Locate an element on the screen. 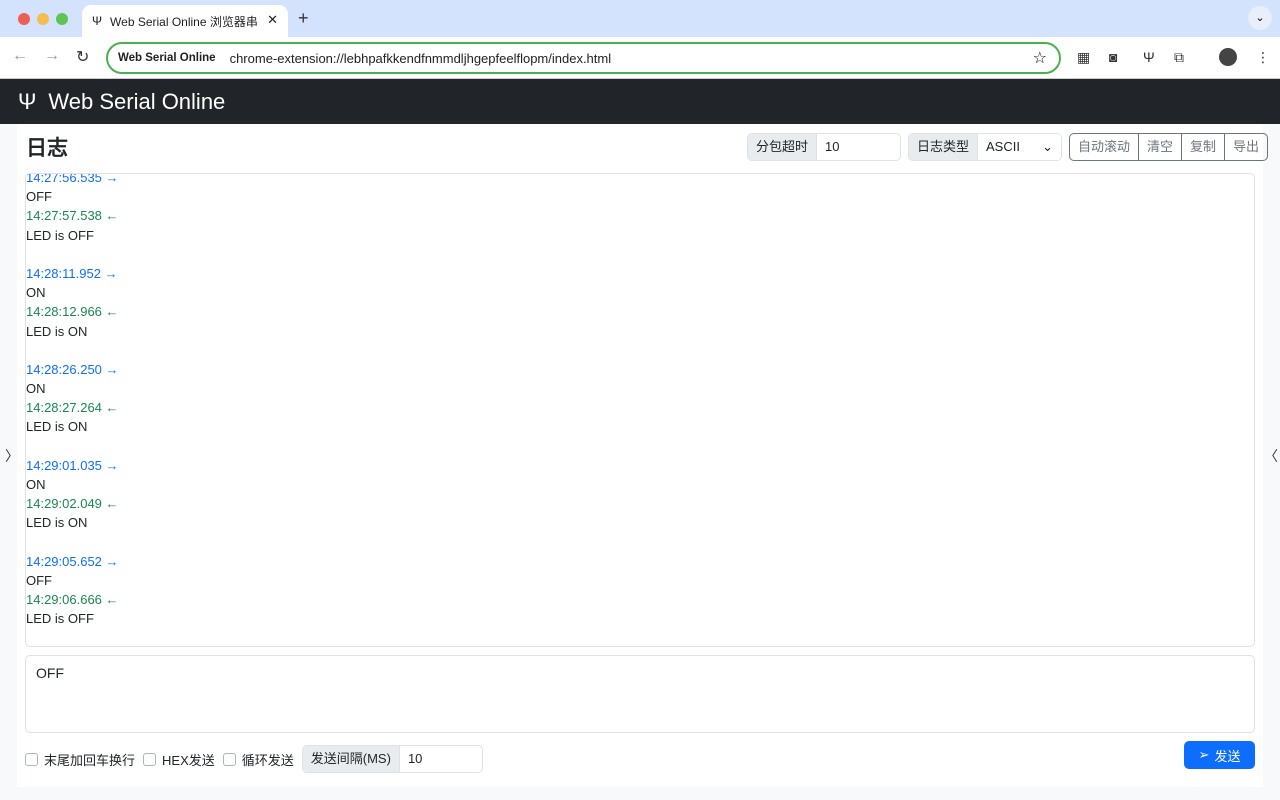 This screenshot has height=800, width=1280. packet-timeout-label: 分包超时 is located at coordinates (783, 147).